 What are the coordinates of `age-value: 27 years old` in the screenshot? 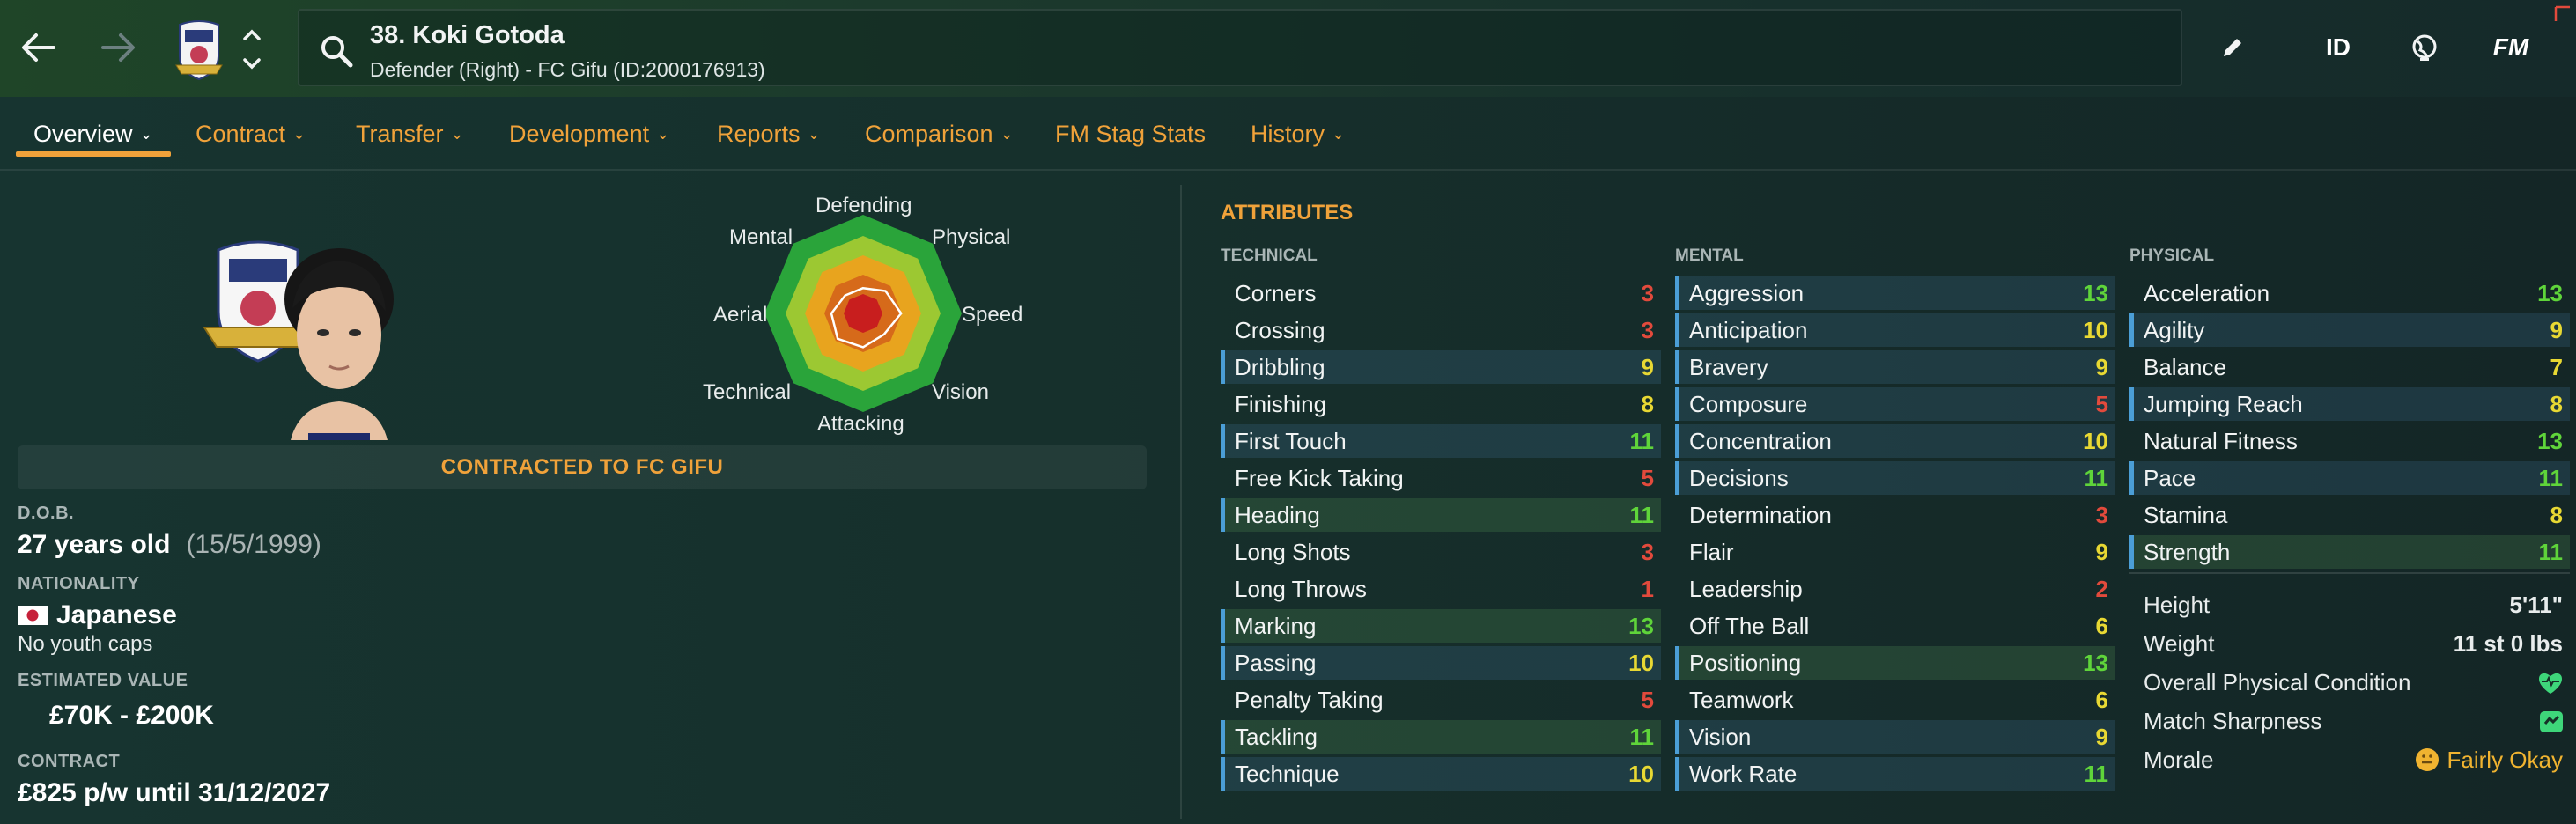 It's located at (94, 544).